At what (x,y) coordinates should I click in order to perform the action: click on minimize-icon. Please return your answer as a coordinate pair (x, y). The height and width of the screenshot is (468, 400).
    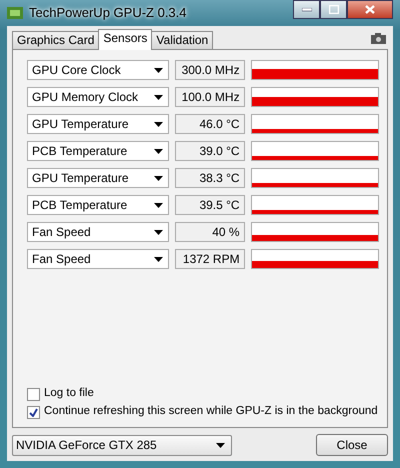
    Looking at the image, I should click on (307, 10).